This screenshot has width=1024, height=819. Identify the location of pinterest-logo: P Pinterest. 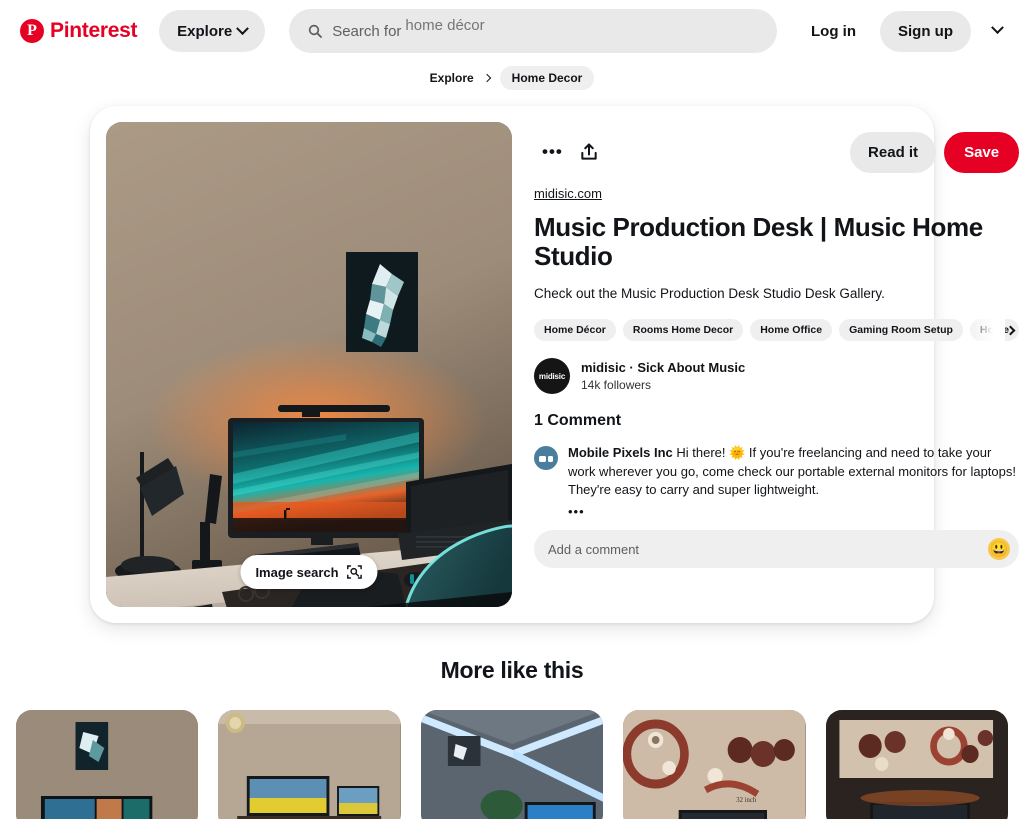
(78, 31).